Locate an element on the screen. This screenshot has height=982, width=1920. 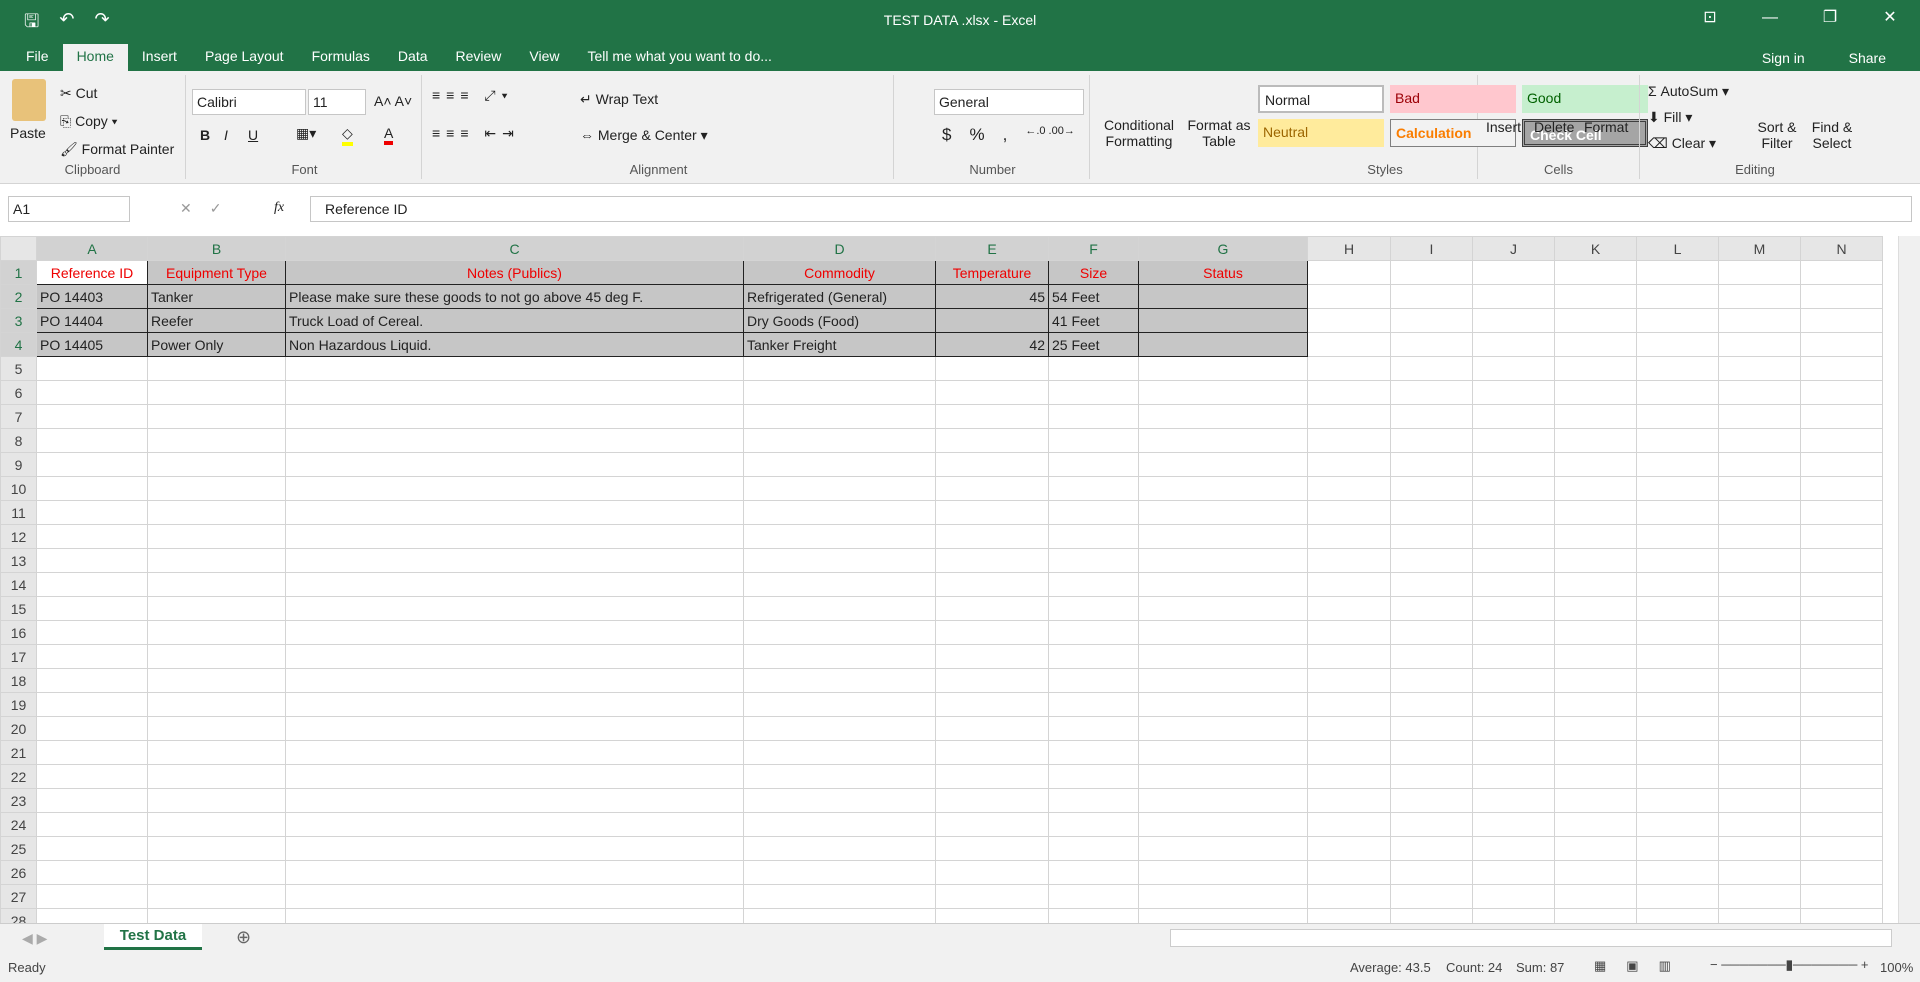
cell: 54 Feet is located at coordinates (1093, 296).